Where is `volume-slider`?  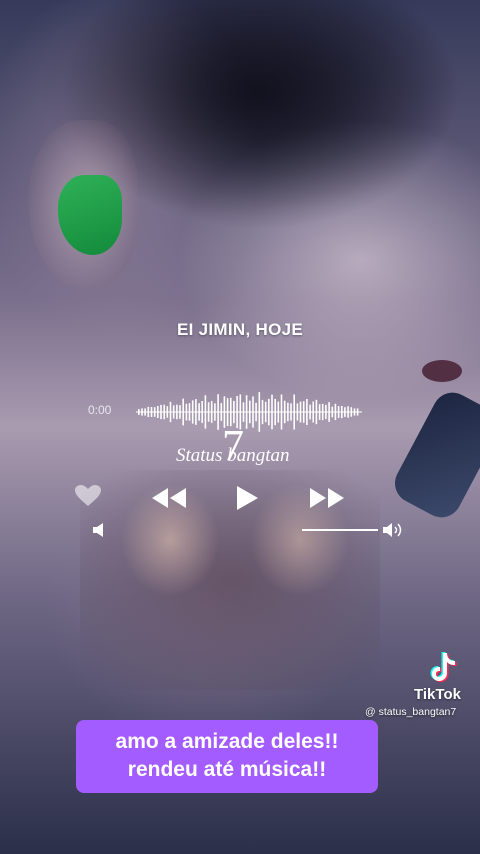 volume-slider is located at coordinates (340, 530).